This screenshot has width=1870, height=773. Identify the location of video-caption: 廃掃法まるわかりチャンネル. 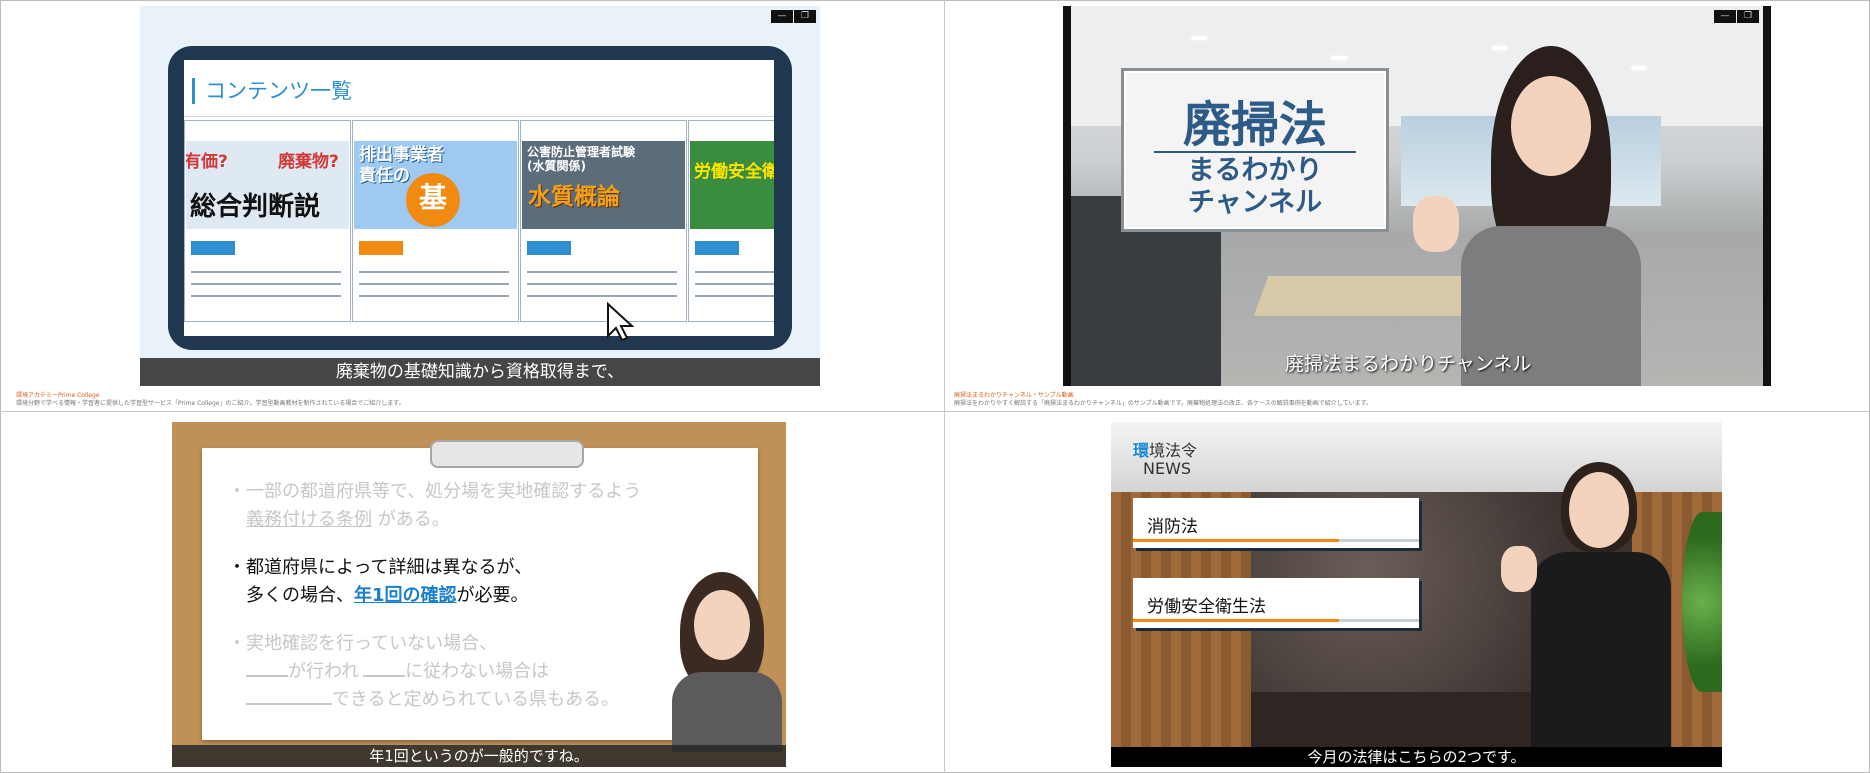
(1408, 364).